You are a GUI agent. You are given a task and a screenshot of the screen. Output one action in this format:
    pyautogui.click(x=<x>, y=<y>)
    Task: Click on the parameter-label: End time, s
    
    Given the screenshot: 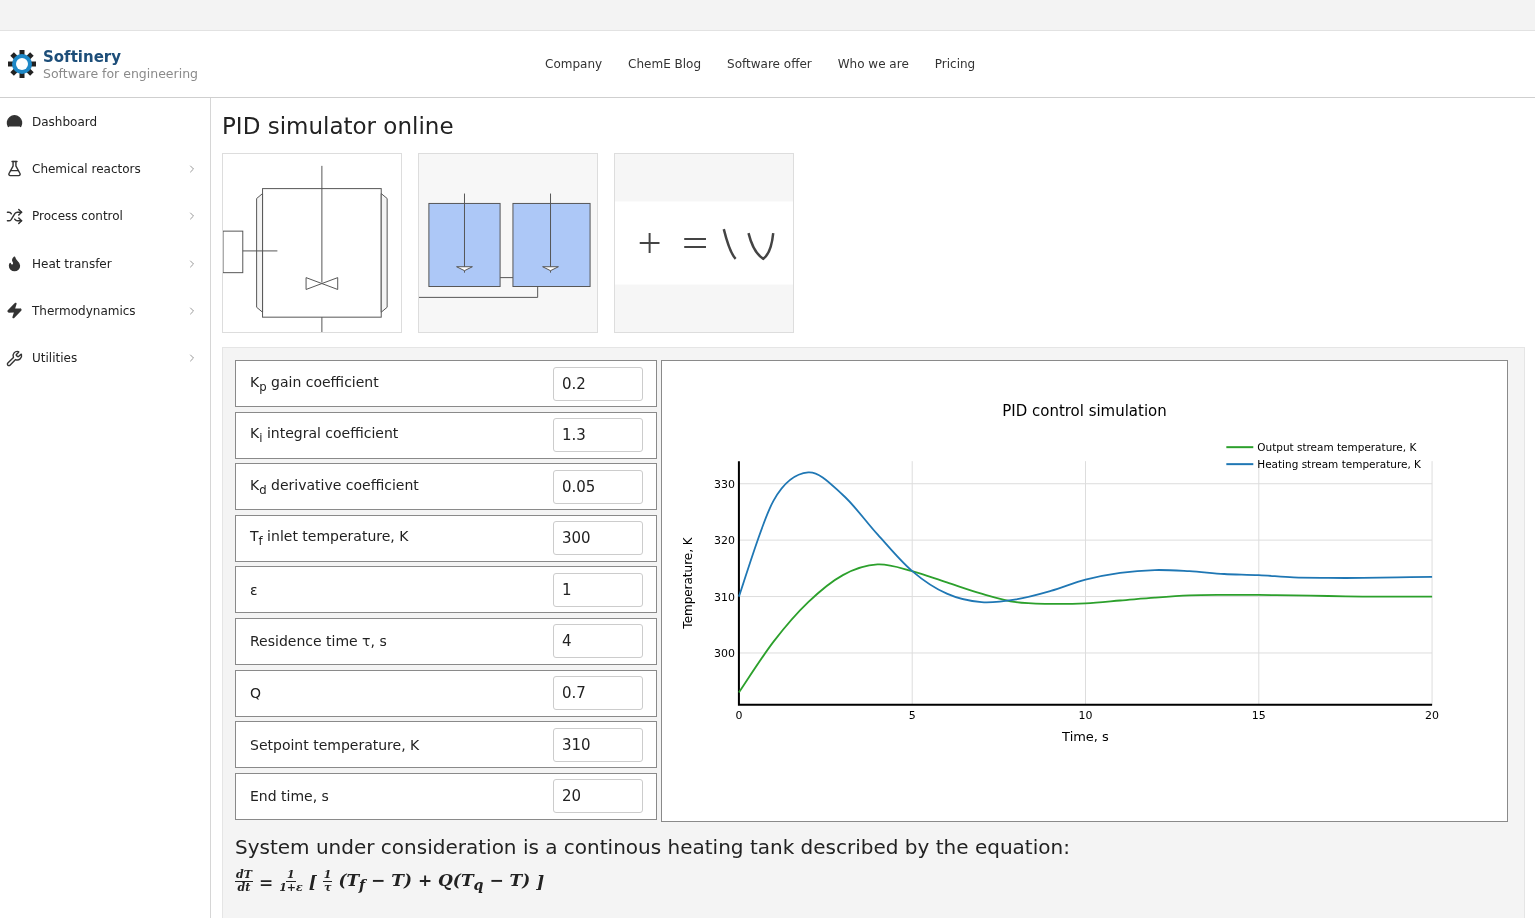 What is the action you would take?
    pyautogui.click(x=290, y=796)
    